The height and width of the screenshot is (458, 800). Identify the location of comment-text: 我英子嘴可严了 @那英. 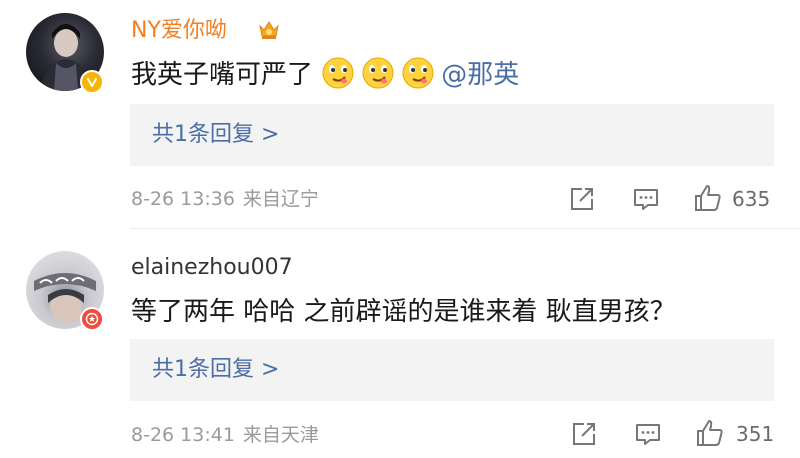
(325, 74).